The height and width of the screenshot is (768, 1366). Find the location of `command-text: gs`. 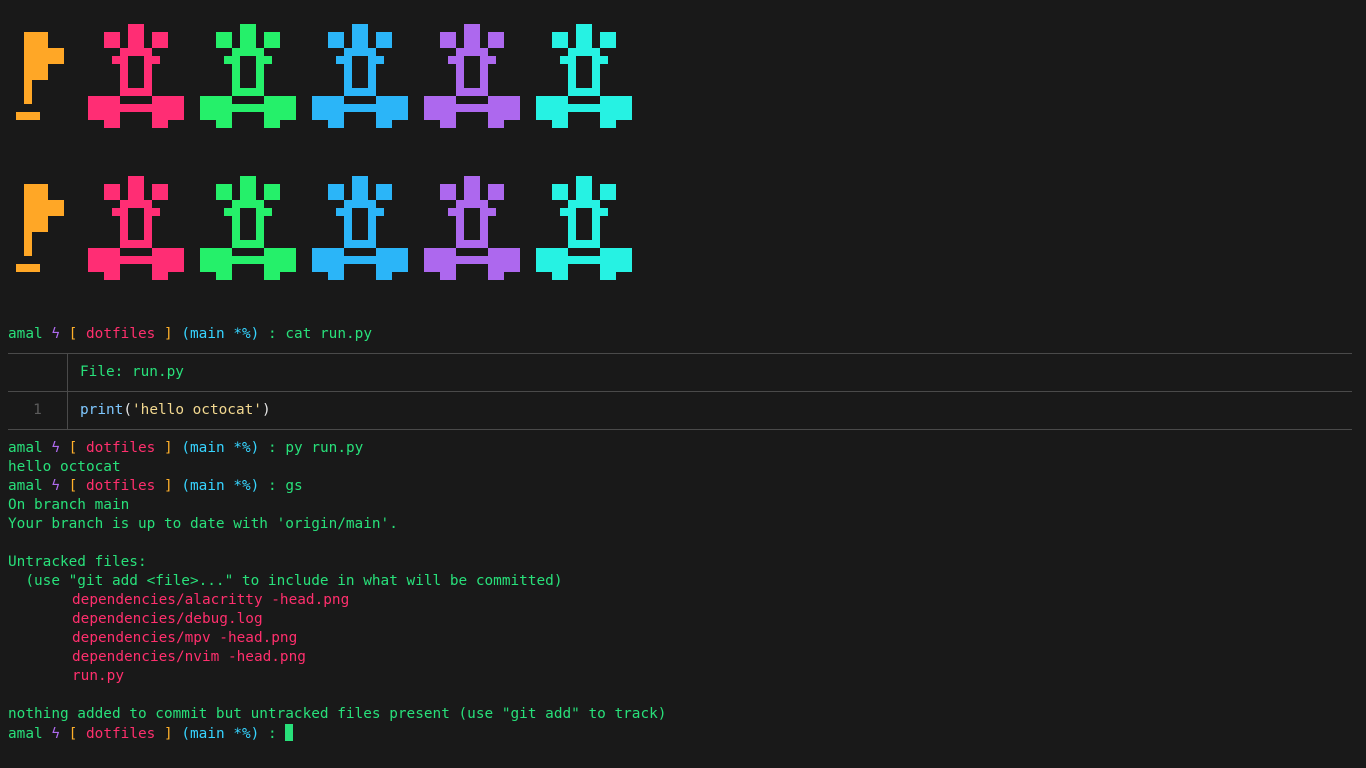

command-text: gs is located at coordinates (294, 486).